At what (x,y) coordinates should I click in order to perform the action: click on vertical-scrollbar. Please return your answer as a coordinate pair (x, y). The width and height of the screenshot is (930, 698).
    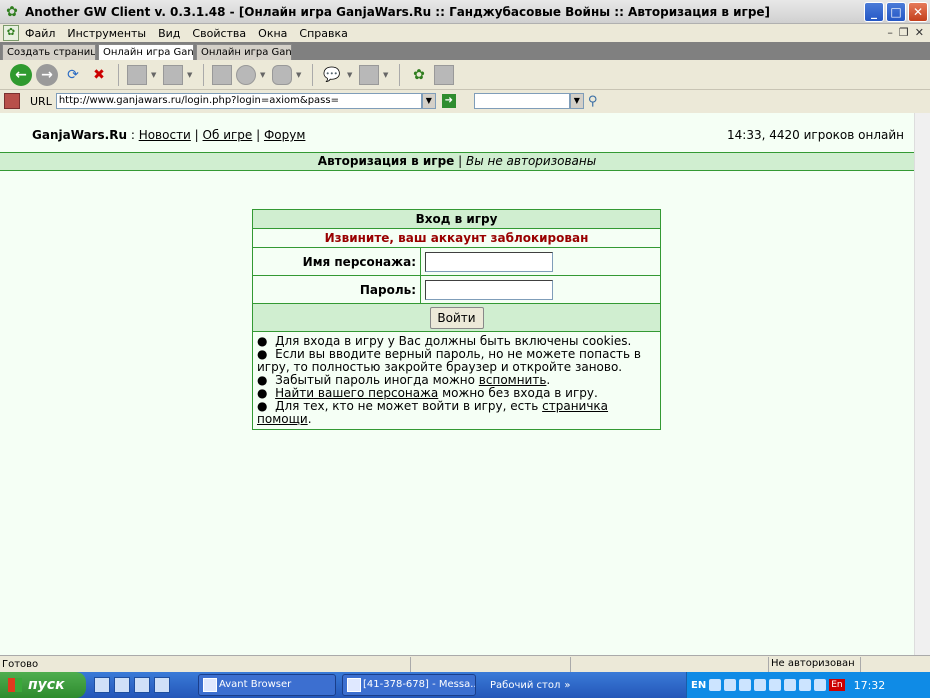
    Looking at the image, I should click on (922, 384).